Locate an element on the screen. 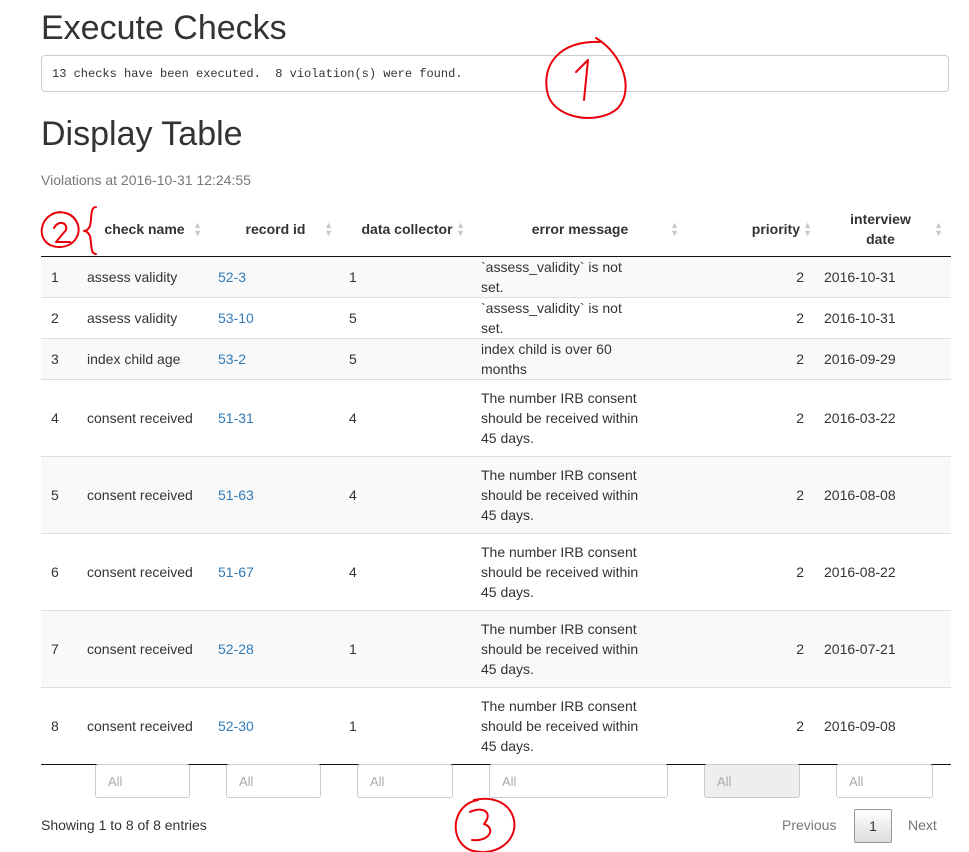  row-index: 8 is located at coordinates (60, 725).